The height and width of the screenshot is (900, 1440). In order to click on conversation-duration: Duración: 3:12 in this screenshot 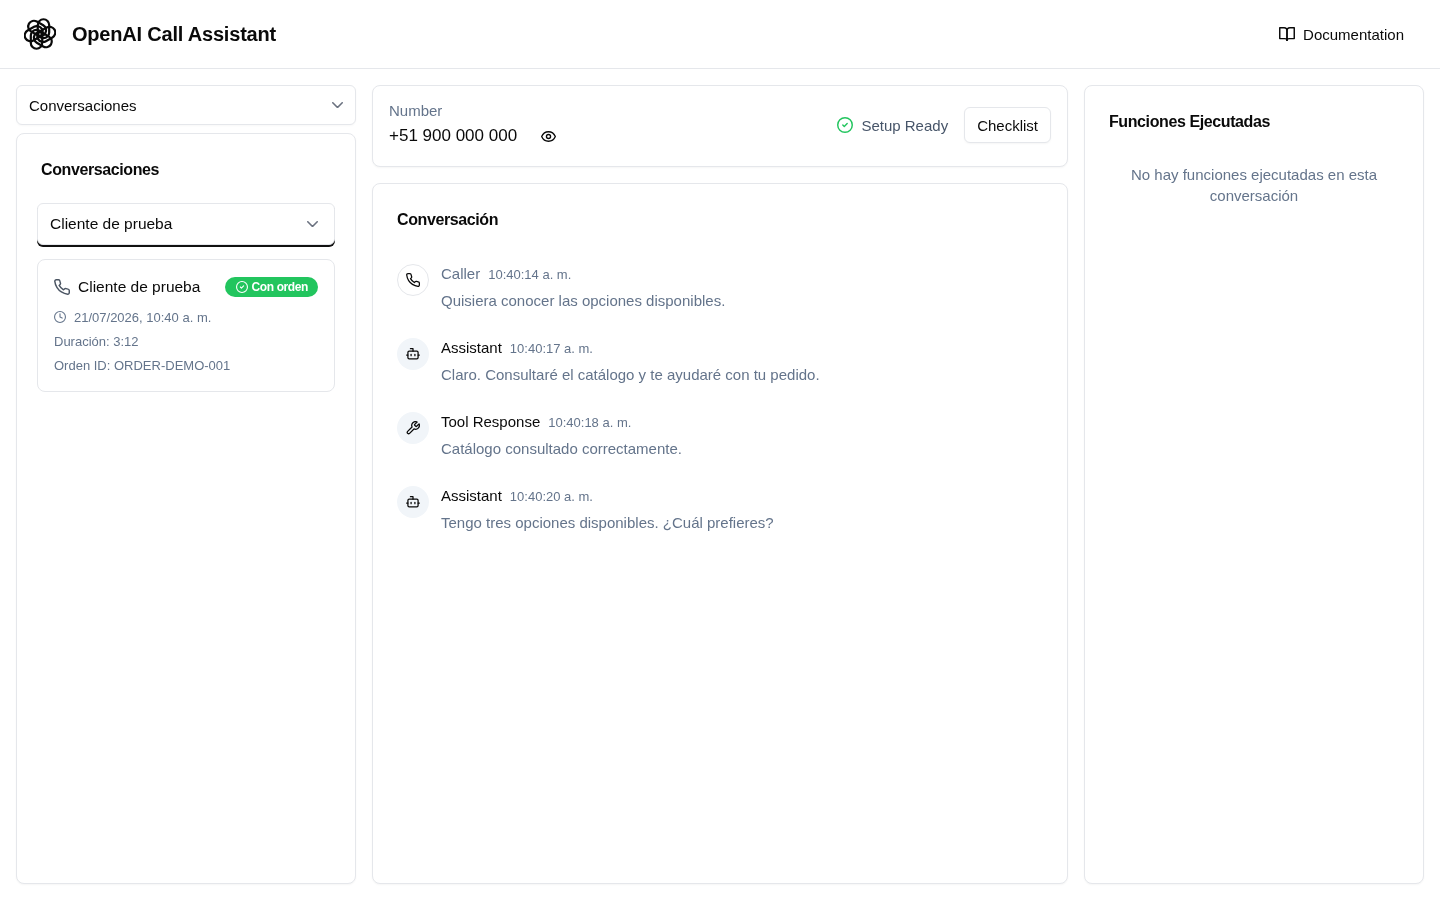, I will do `click(96, 341)`.